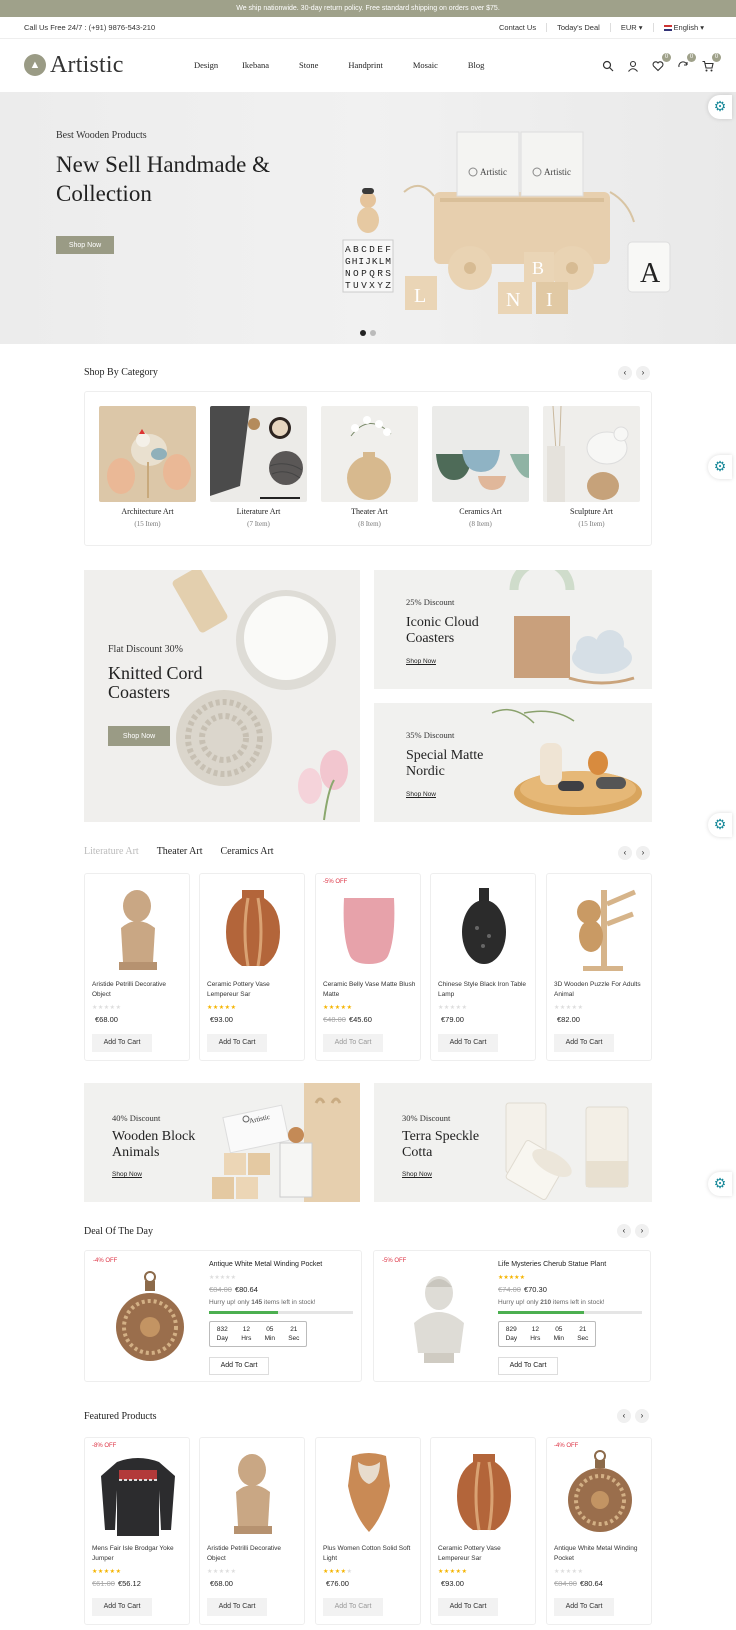 The height and width of the screenshot is (1630, 736). What do you see at coordinates (686, 62) in the screenshot?
I see `compare-icon: 0` at bounding box center [686, 62].